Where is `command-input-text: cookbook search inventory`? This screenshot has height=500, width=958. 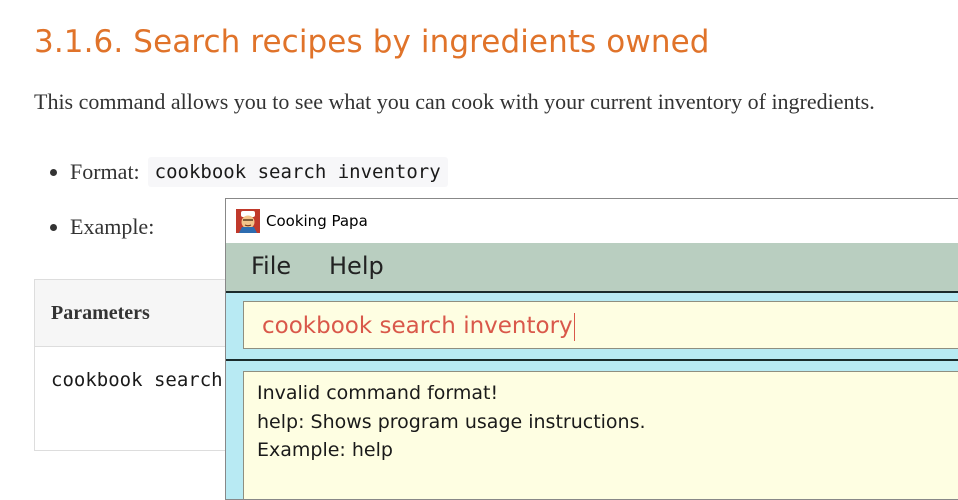
command-input-text: cookbook search inventory is located at coordinates (417, 326).